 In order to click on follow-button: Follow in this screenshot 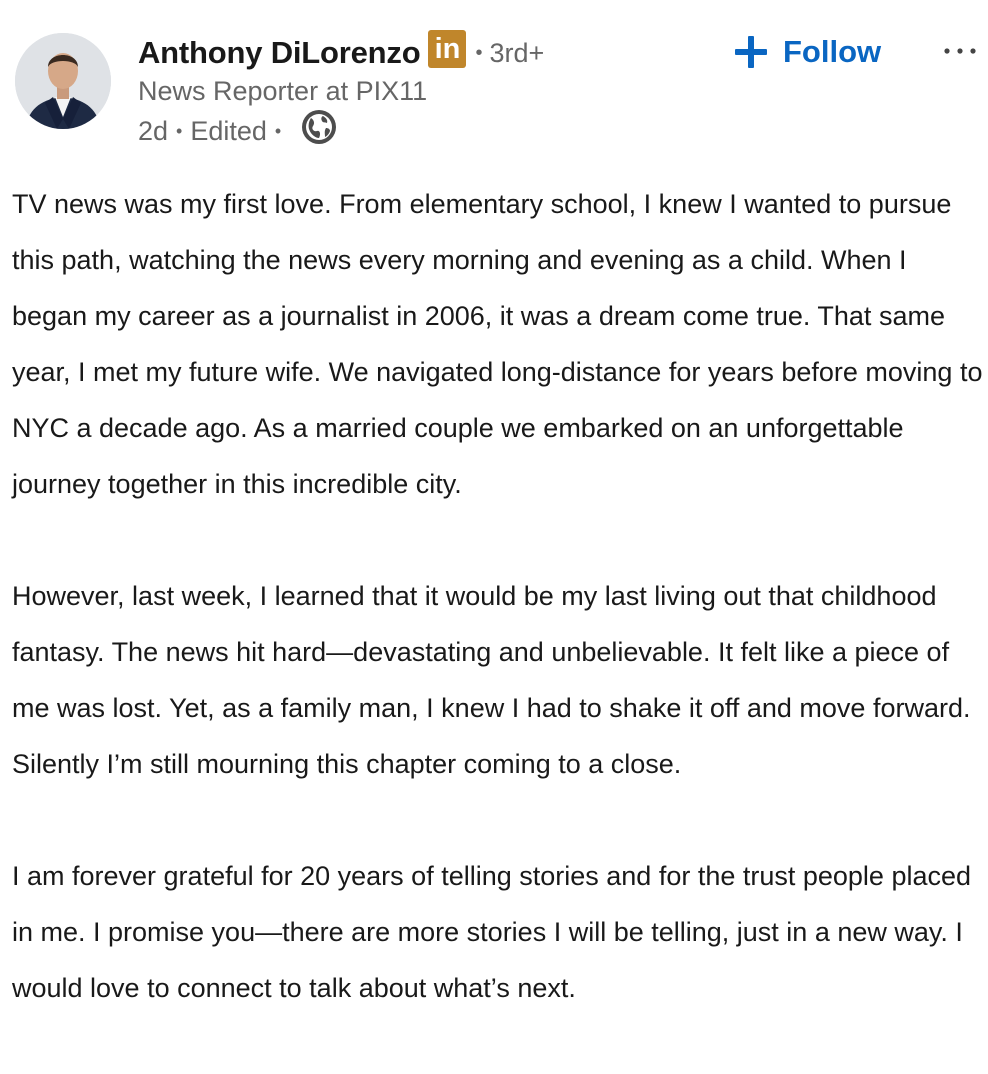, I will do `click(807, 52)`.